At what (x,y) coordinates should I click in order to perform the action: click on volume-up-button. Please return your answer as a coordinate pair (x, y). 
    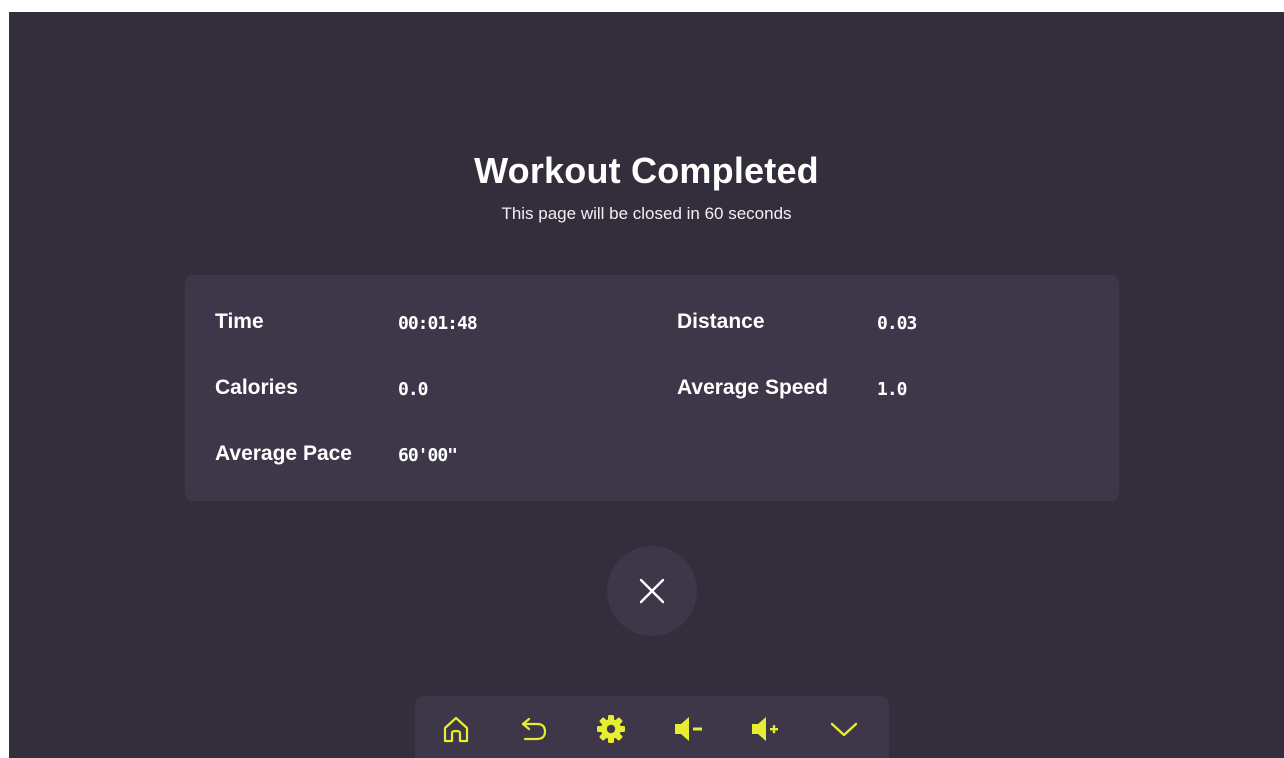
    Looking at the image, I should click on (766, 729).